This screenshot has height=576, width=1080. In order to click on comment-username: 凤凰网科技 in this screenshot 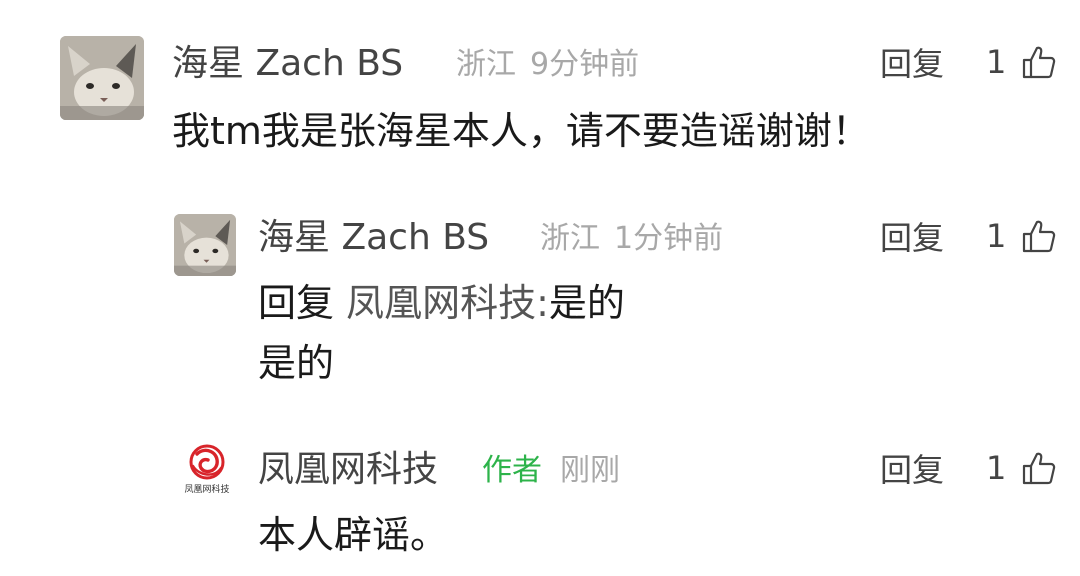, I will do `click(348, 470)`.